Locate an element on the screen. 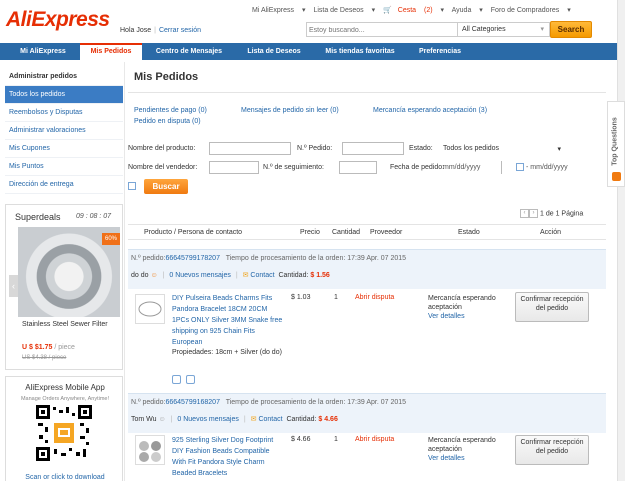 The height and width of the screenshot is (481, 625). date-from-field: mm/dd/yyyy is located at coordinates (461, 167).